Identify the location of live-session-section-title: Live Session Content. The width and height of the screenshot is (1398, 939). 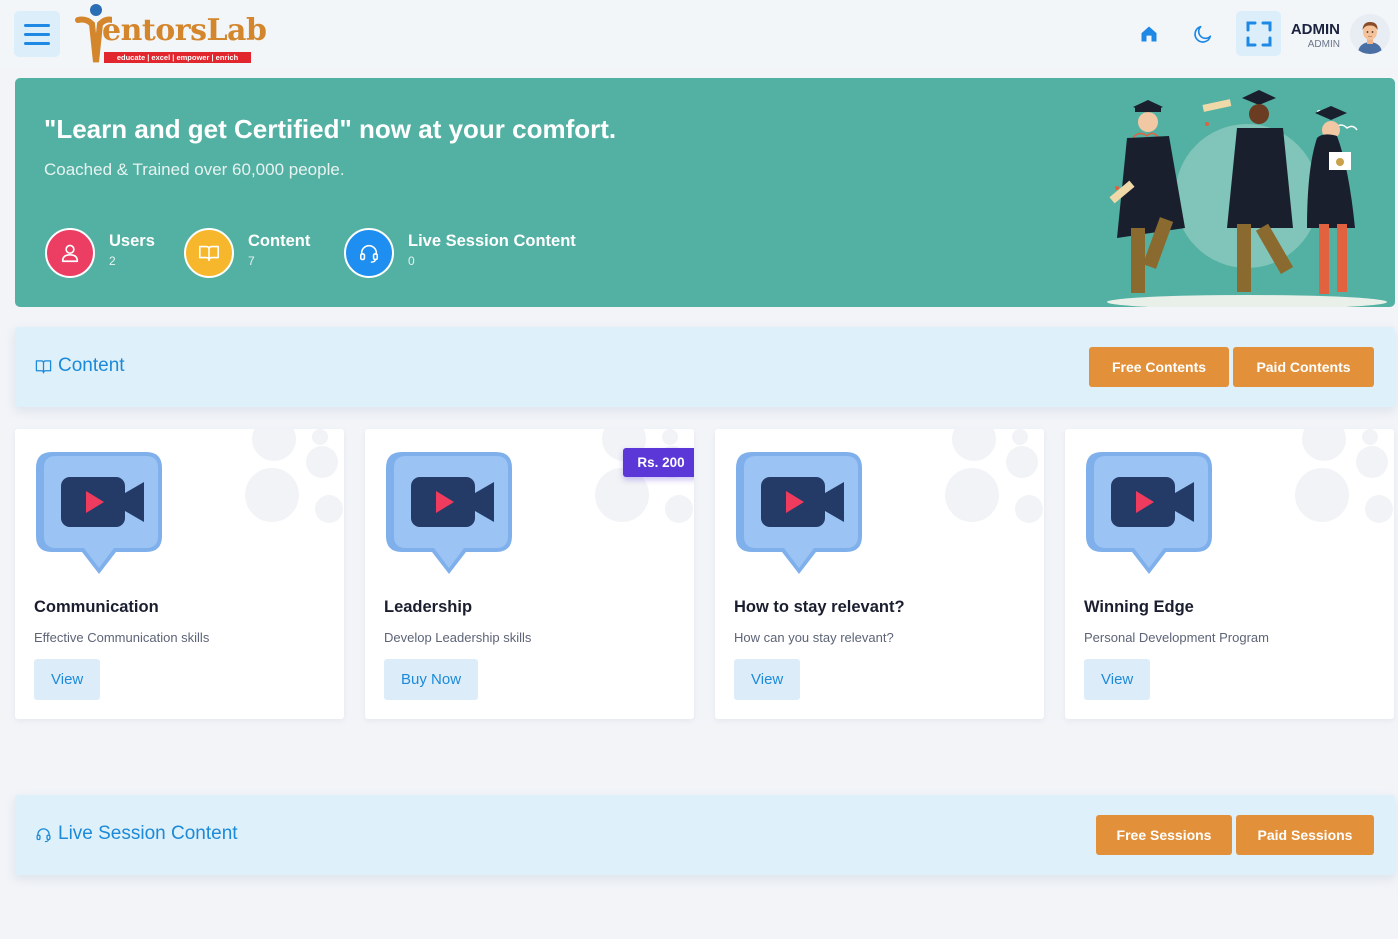
(136, 834).